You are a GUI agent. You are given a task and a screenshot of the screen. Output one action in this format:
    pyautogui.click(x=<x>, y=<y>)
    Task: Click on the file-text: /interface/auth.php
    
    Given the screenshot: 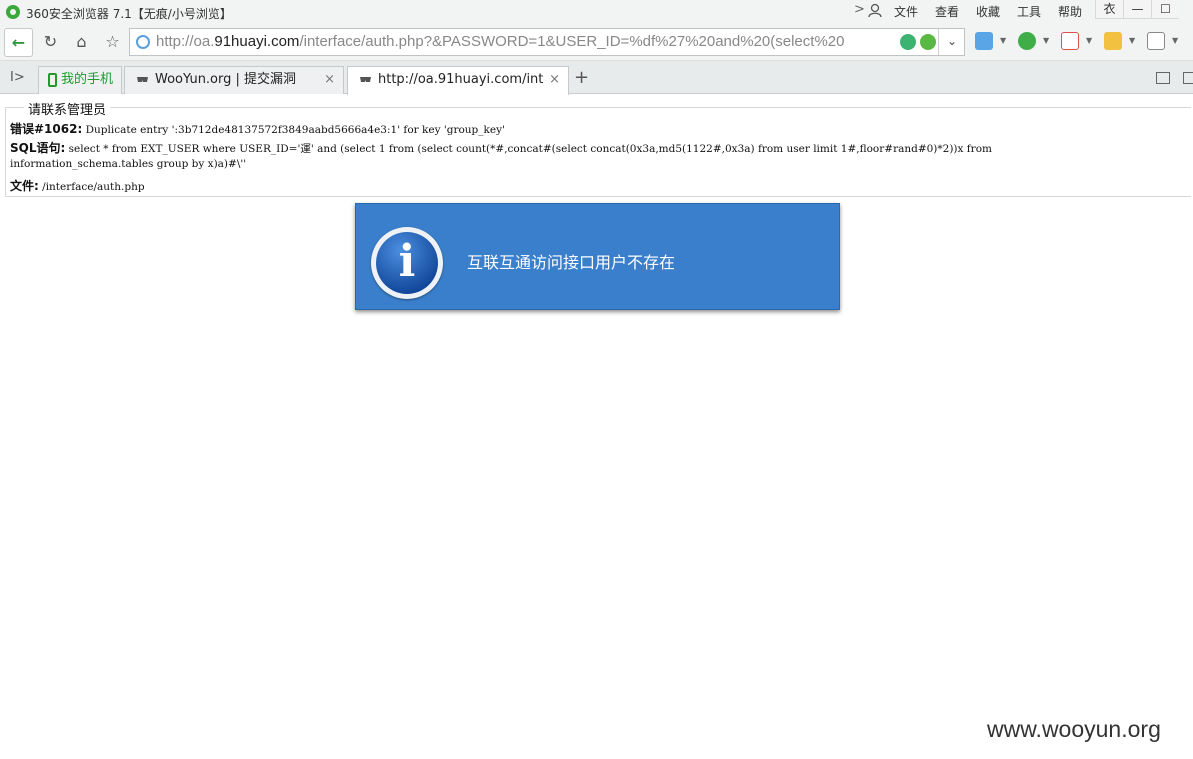 What is the action you would take?
    pyautogui.click(x=91, y=187)
    